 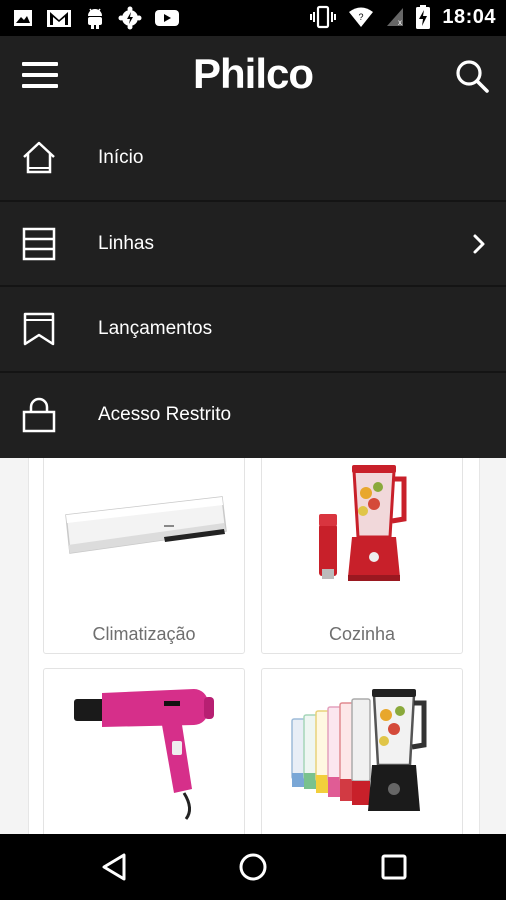 I want to click on category-card-cozinha: Cozinha, so click(x=362, y=556).